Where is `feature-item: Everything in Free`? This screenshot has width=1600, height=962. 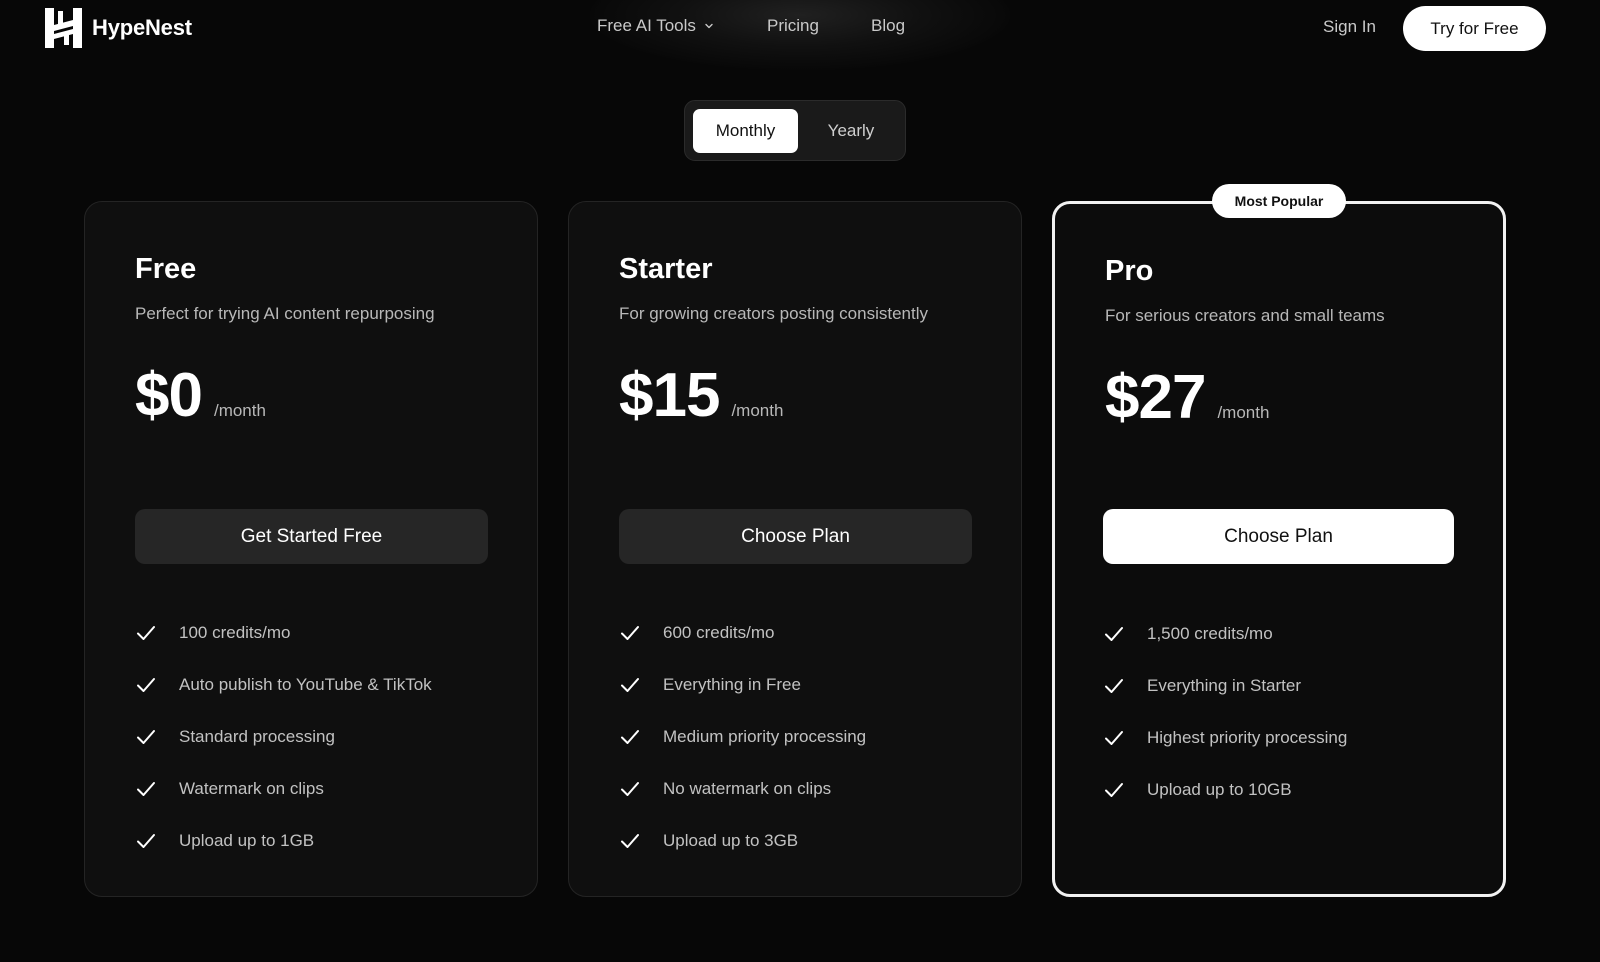 feature-item: Everything in Free is located at coordinates (742, 685).